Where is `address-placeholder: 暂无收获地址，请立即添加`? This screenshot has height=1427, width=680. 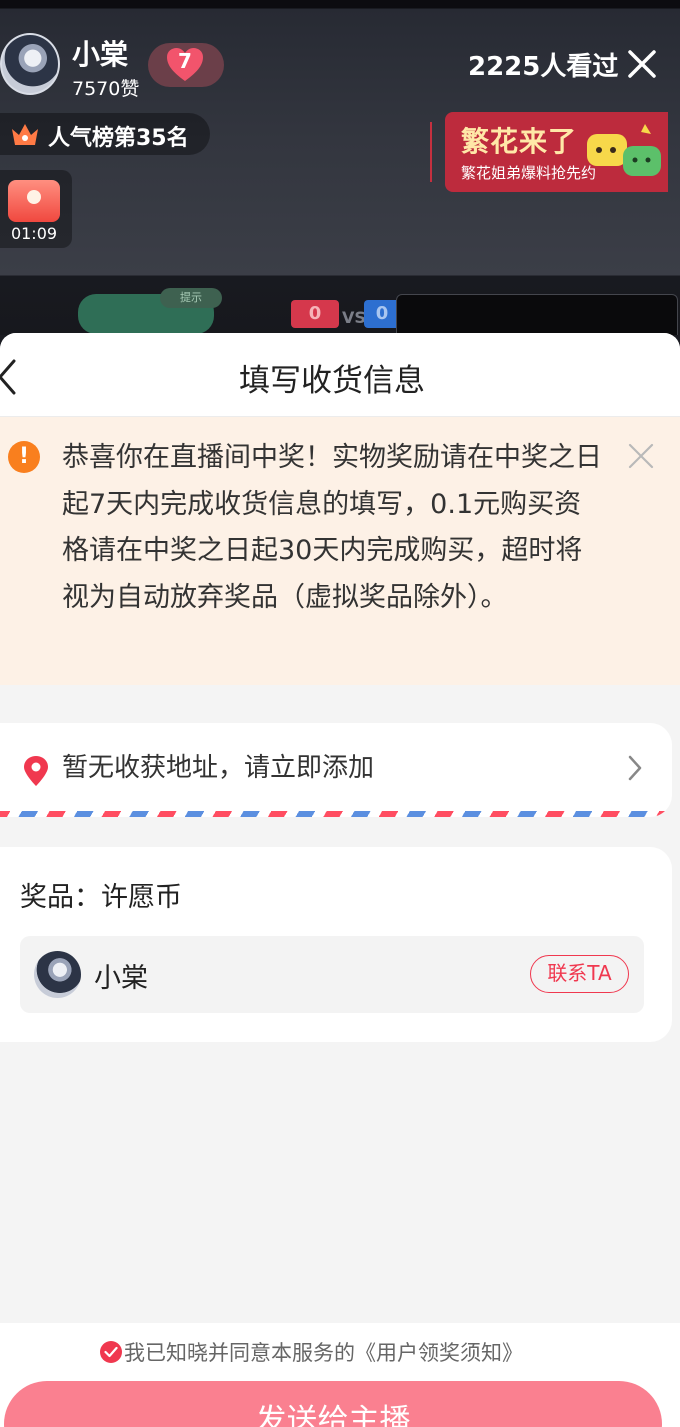
address-placeholder: 暂无收获地址，请立即添加 is located at coordinates (218, 768).